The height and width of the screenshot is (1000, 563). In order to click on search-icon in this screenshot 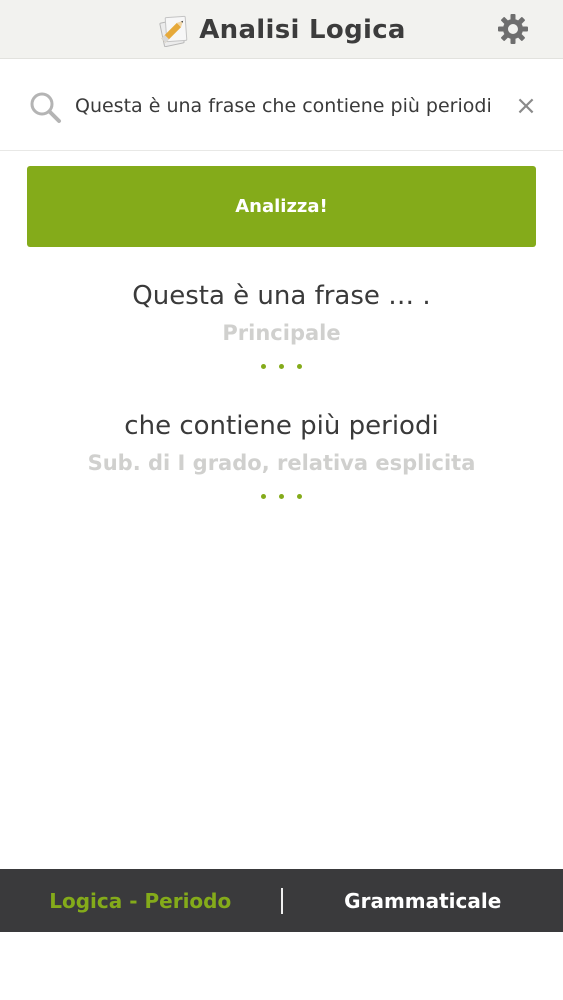, I will do `click(45, 107)`.